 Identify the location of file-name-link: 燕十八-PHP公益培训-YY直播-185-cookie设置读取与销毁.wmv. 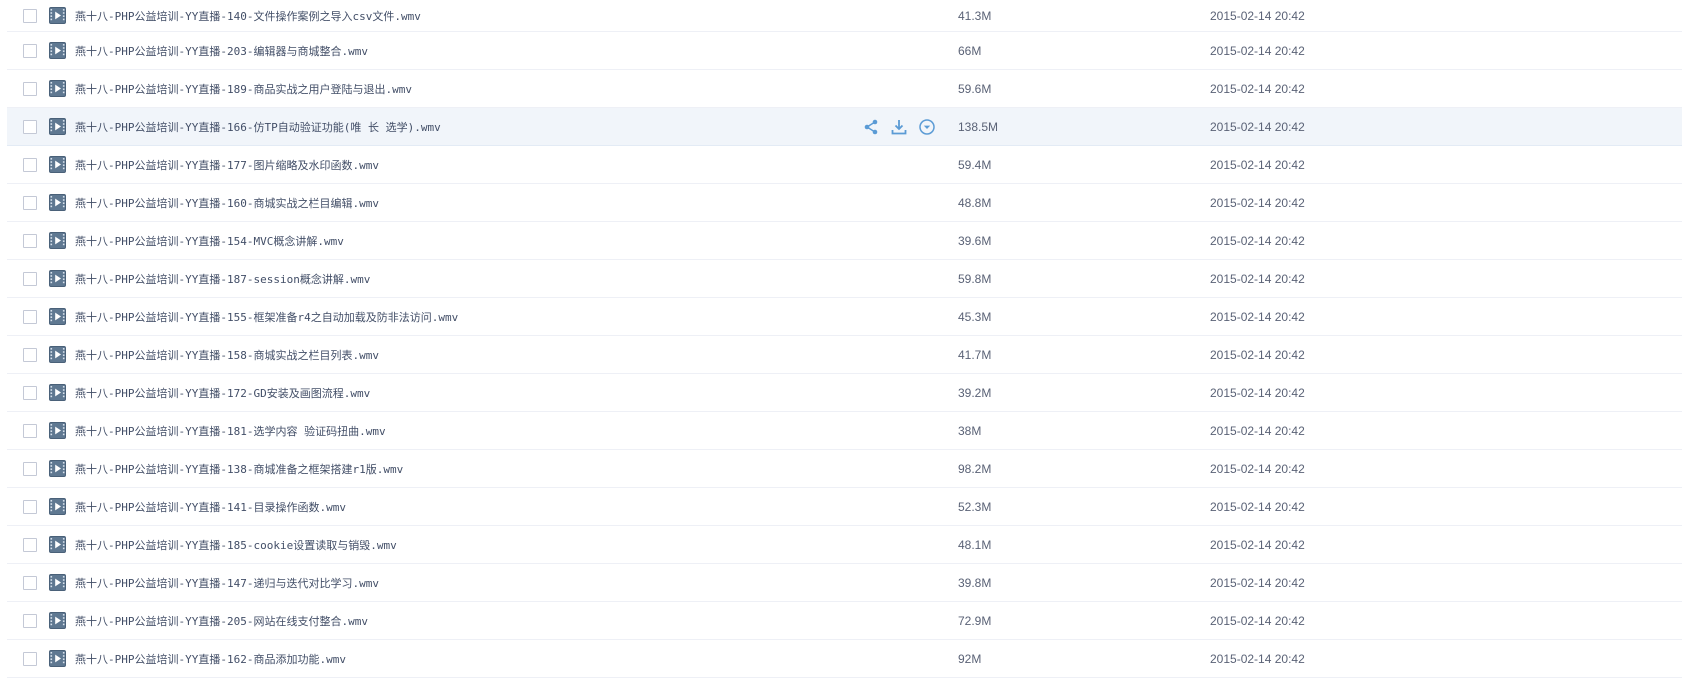
(236, 545).